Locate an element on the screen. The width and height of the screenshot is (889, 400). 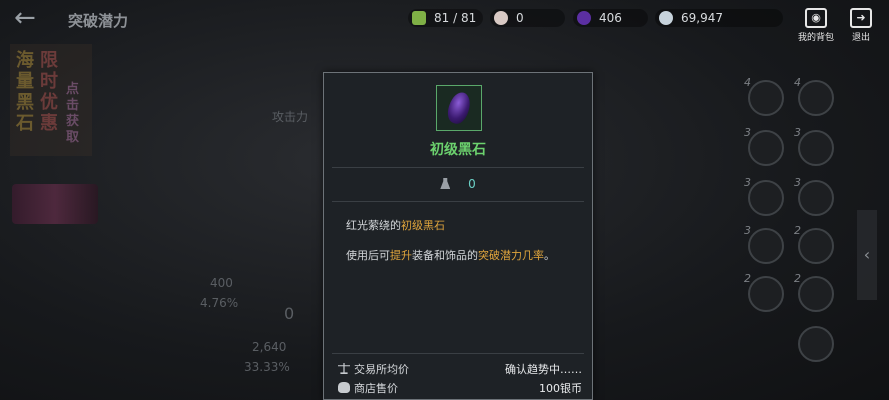
item-name: 初级黑石 is located at coordinates (458, 150).